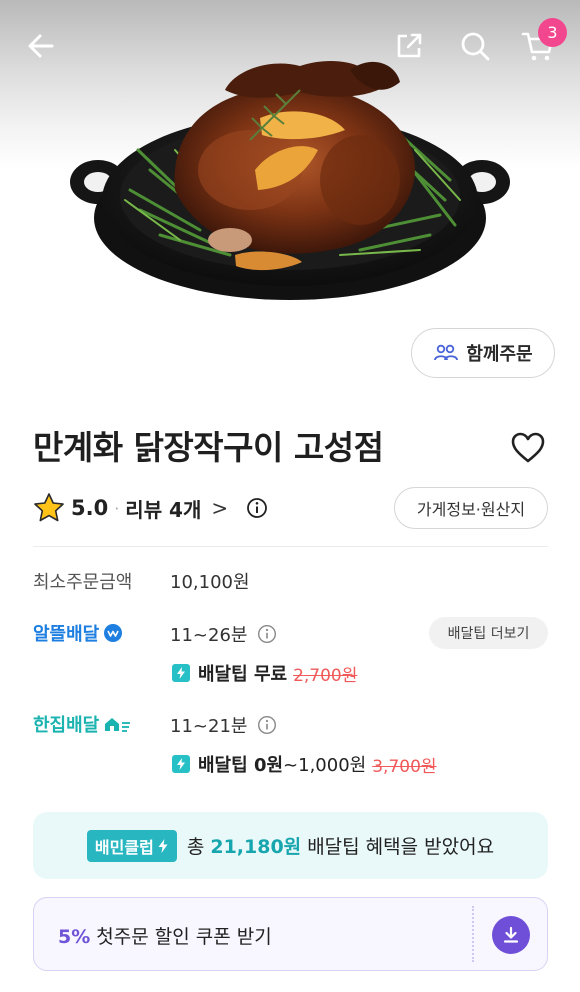 The image size is (580, 992). What do you see at coordinates (66, 634) in the screenshot?
I see `saver-delivery-label: 알뜰배달` at bounding box center [66, 634].